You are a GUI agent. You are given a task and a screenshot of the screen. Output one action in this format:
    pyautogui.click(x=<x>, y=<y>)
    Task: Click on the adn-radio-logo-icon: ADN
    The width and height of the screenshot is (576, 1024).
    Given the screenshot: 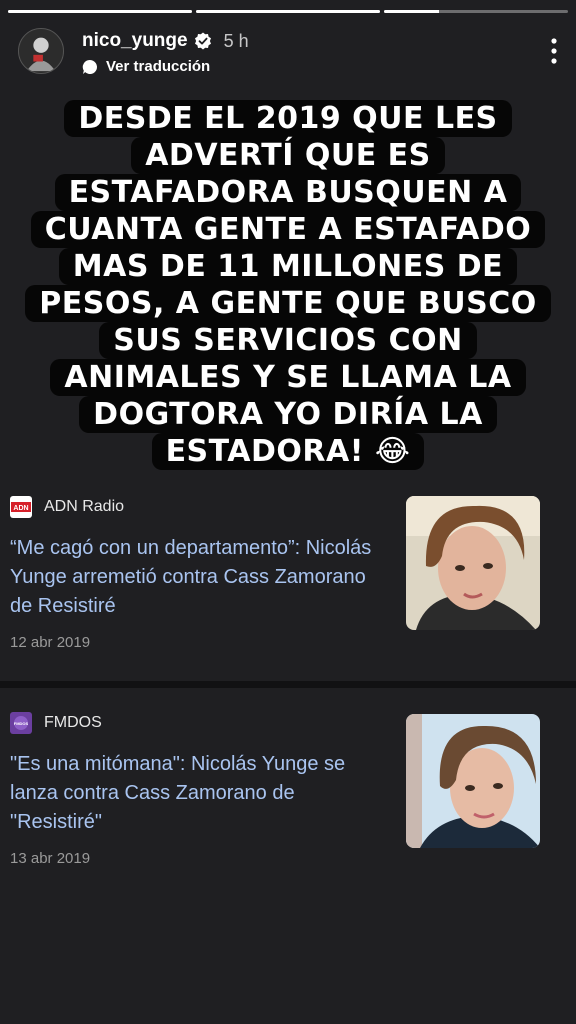 What is the action you would take?
    pyautogui.click(x=21, y=507)
    